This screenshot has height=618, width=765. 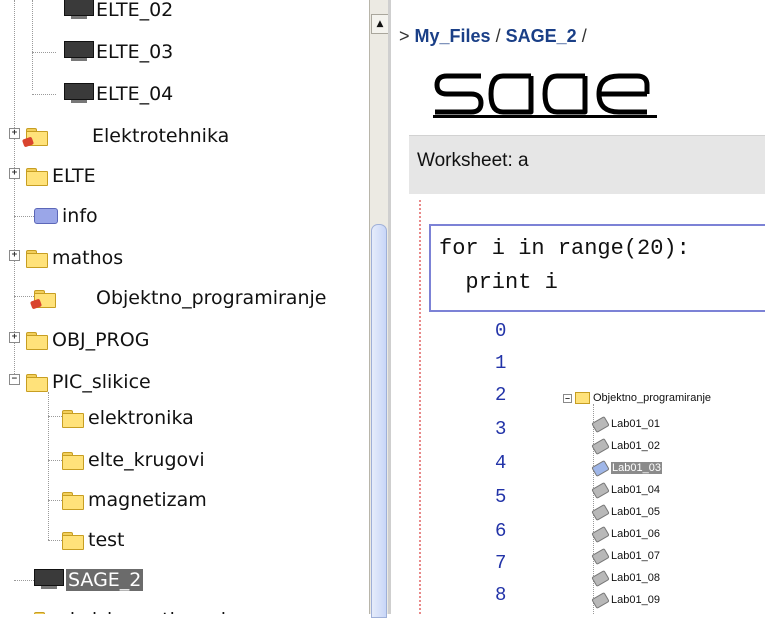 I want to click on tree-scrollbar: ▲, so click(x=379, y=309).